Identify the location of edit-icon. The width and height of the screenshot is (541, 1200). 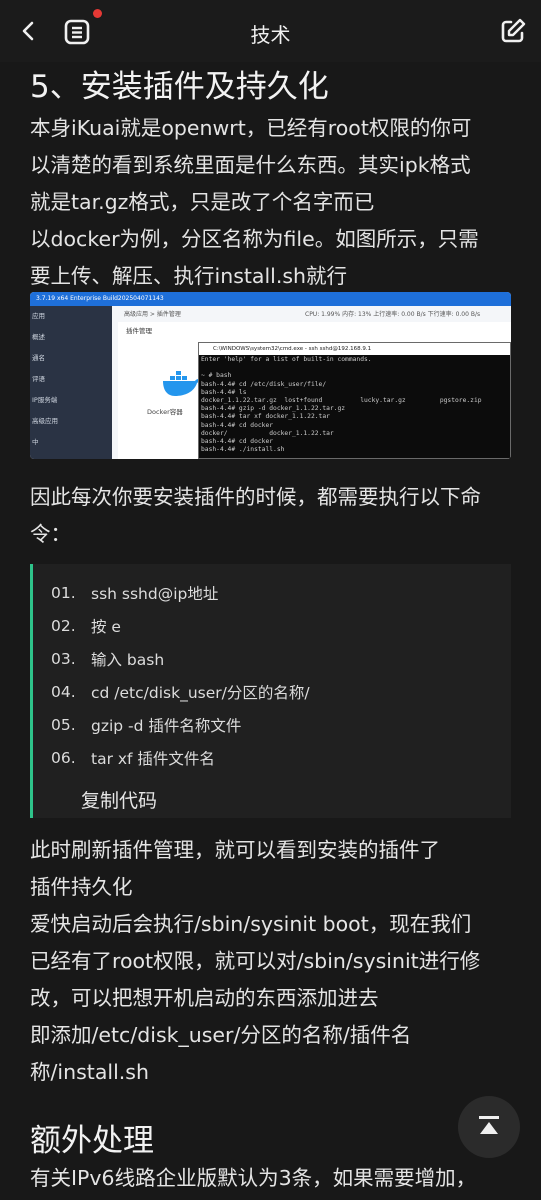
(513, 30).